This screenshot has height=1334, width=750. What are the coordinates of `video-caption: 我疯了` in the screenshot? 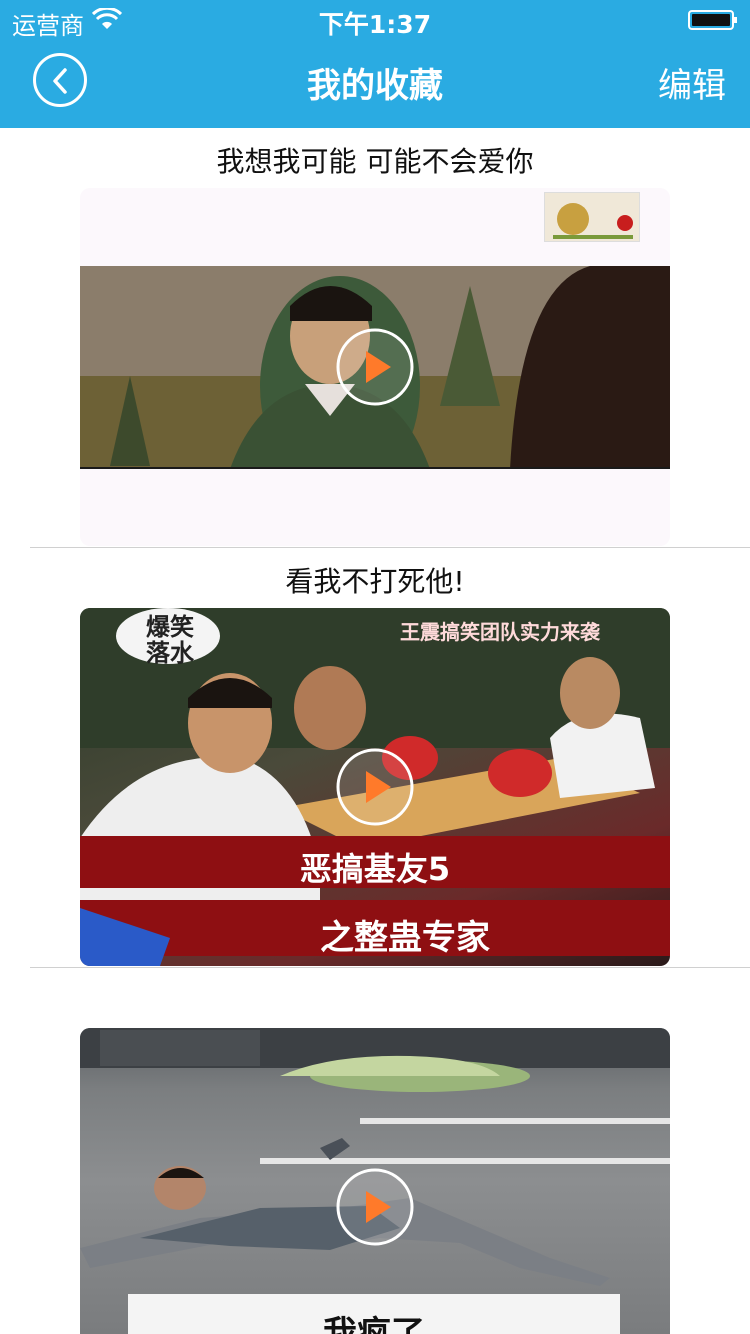 It's located at (374, 1324).